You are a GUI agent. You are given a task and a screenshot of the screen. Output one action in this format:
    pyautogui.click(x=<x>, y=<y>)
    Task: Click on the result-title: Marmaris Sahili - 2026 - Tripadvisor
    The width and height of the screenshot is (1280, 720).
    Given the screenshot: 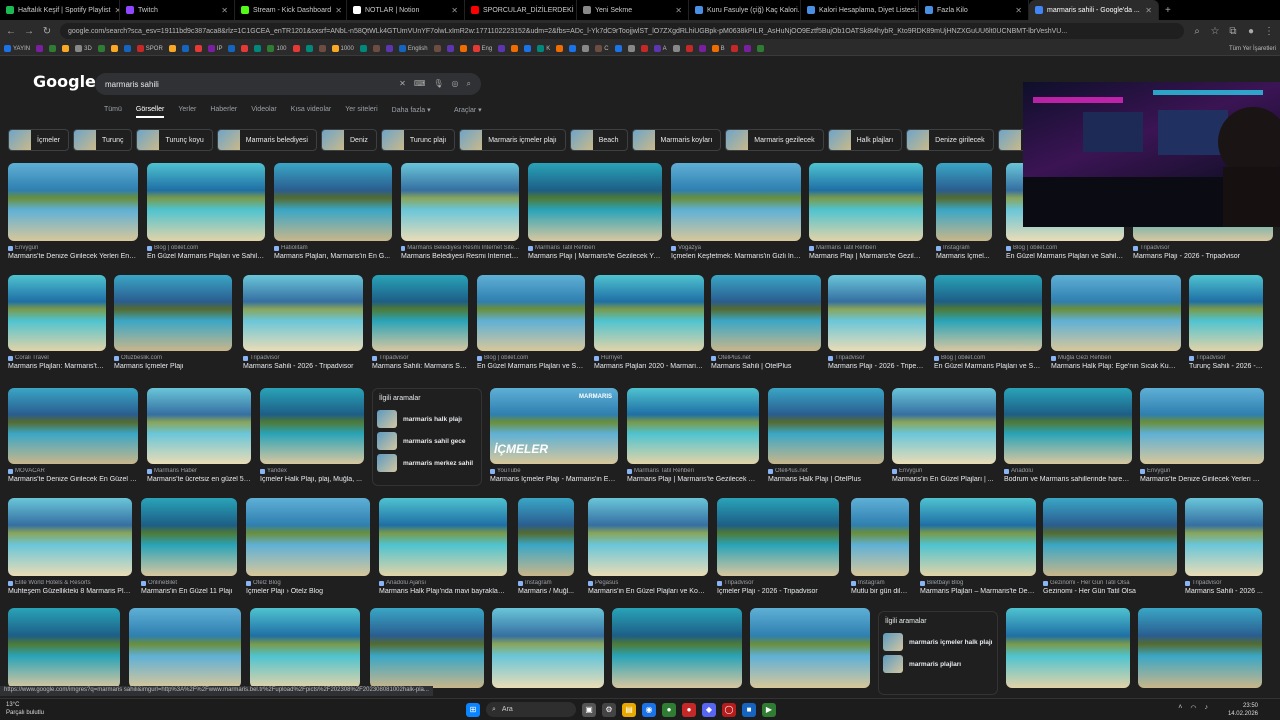 What is the action you would take?
    pyautogui.click(x=303, y=366)
    